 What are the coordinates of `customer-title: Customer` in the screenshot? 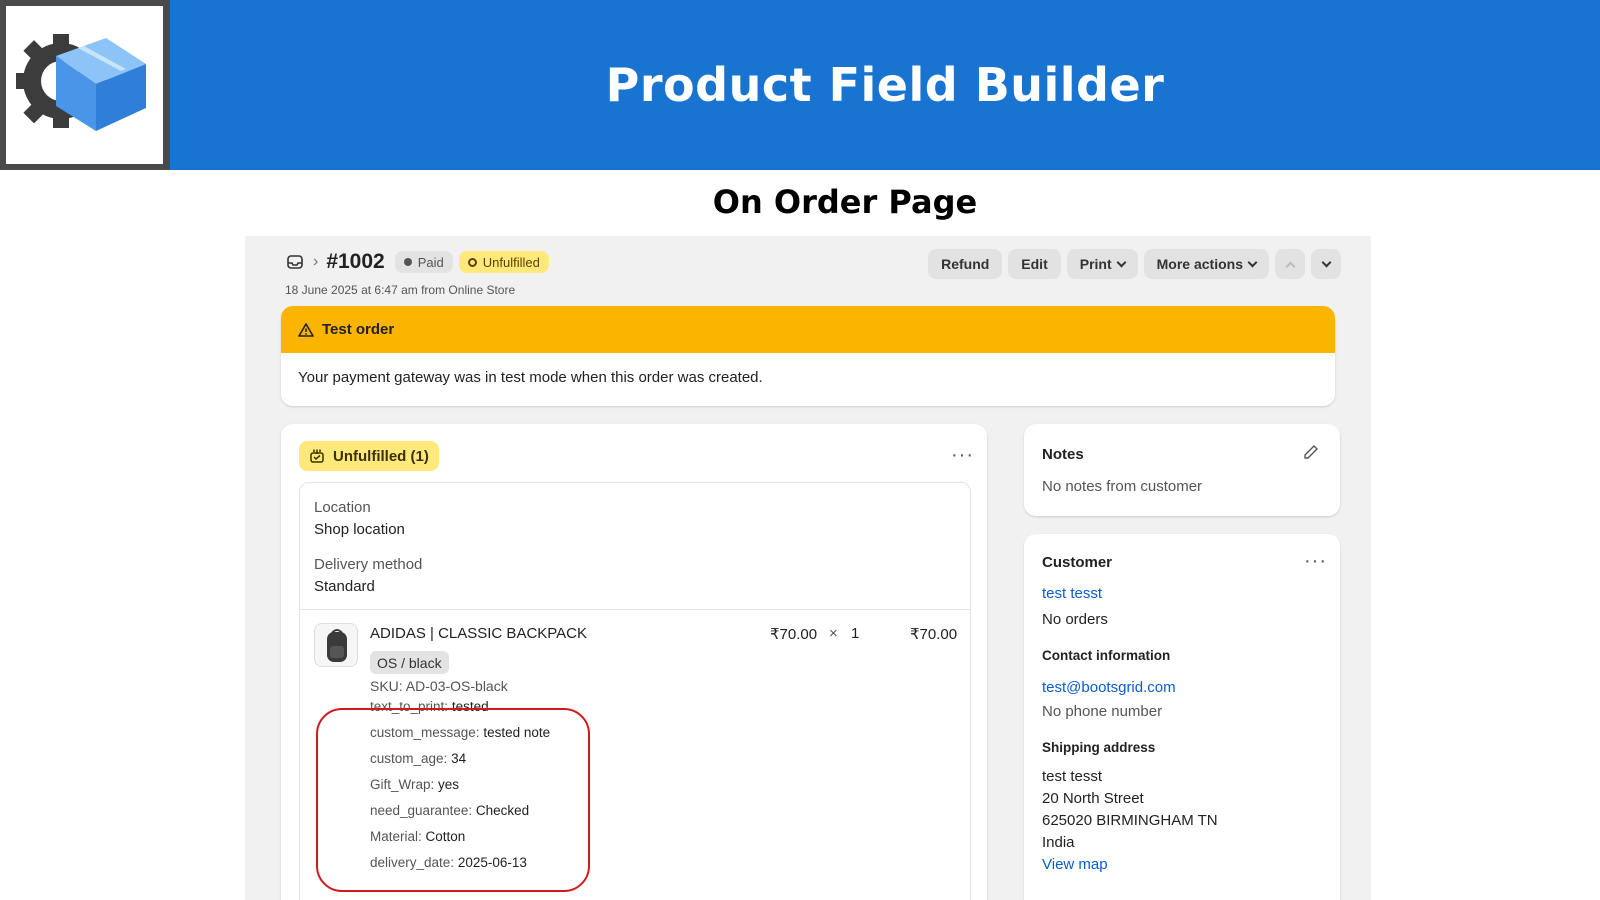 It's located at (1077, 562).